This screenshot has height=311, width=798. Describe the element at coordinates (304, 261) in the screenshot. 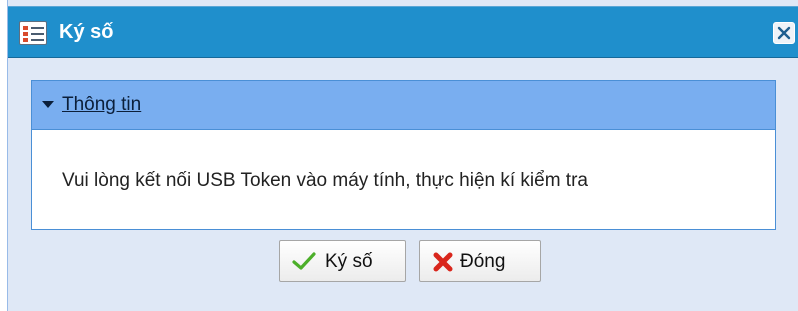

I see `checkmark-icon` at that location.